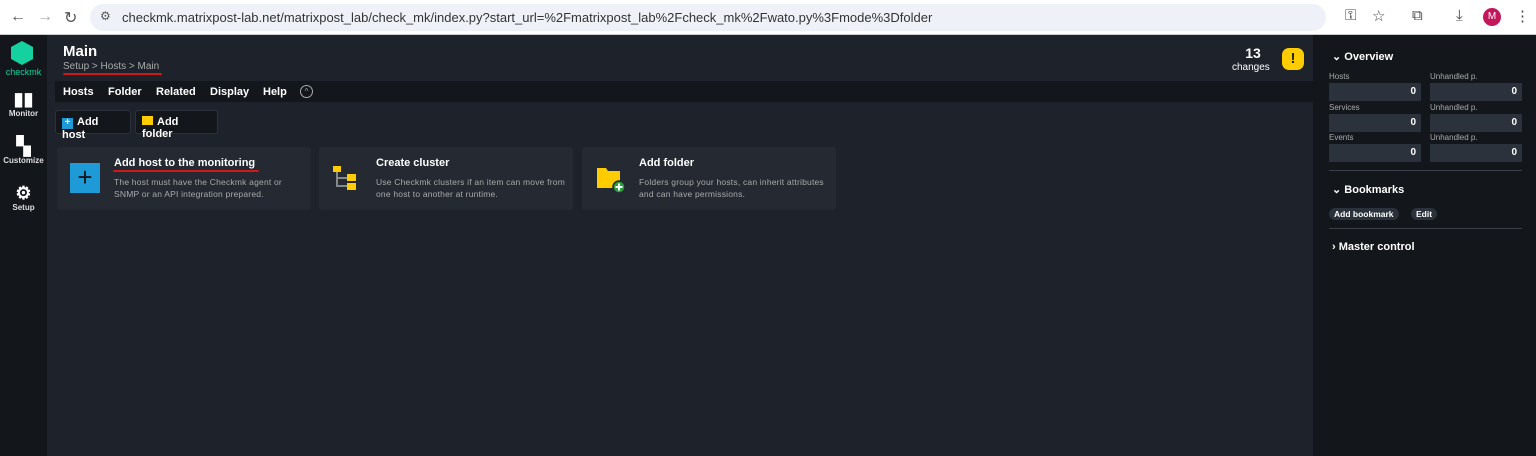 This screenshot has height=456, width=1536. What do you see at coordinates (93, 125) in the screenshot?
I see `add-host-button: + Add host` at bounding box center [93, 125].